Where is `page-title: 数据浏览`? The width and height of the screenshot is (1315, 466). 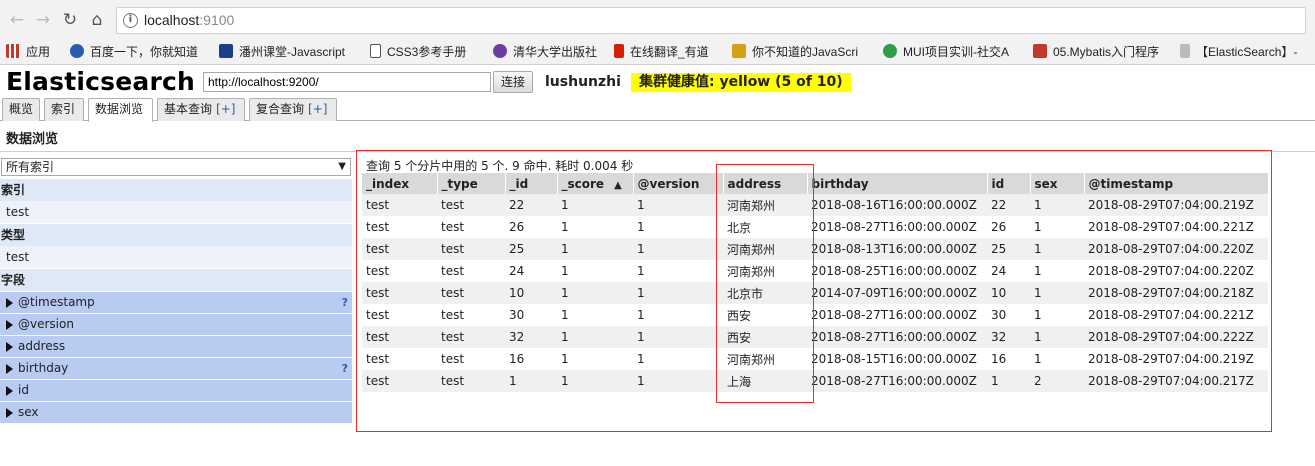
page-title: 数据浏览 is located at coordinates (32, 139).